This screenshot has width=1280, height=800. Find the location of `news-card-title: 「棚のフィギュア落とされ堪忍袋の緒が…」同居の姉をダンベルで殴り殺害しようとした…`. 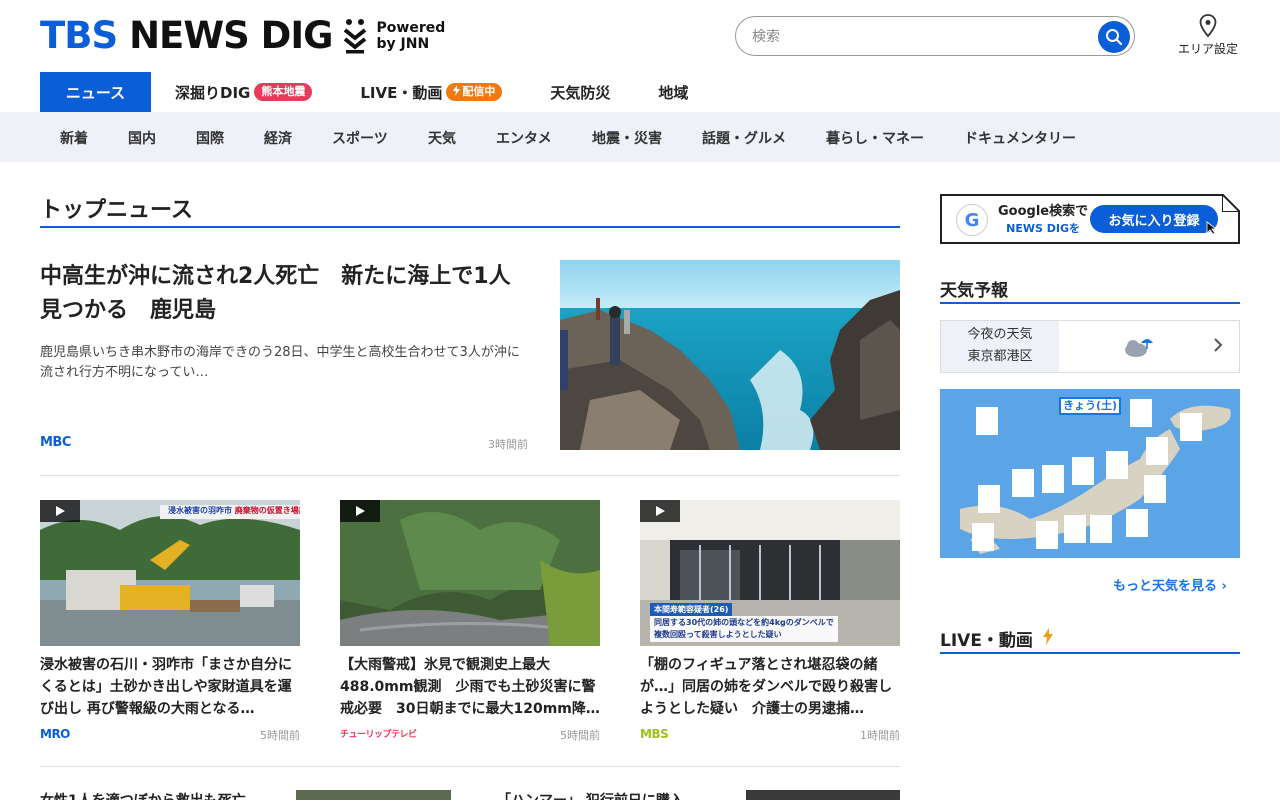

news-card-title: 「棚のフィギュア落とされ堪忍袋の緒が…」同居の姉をダンベルで殴り殺害しようとした… is located at coordinates (770, 687).